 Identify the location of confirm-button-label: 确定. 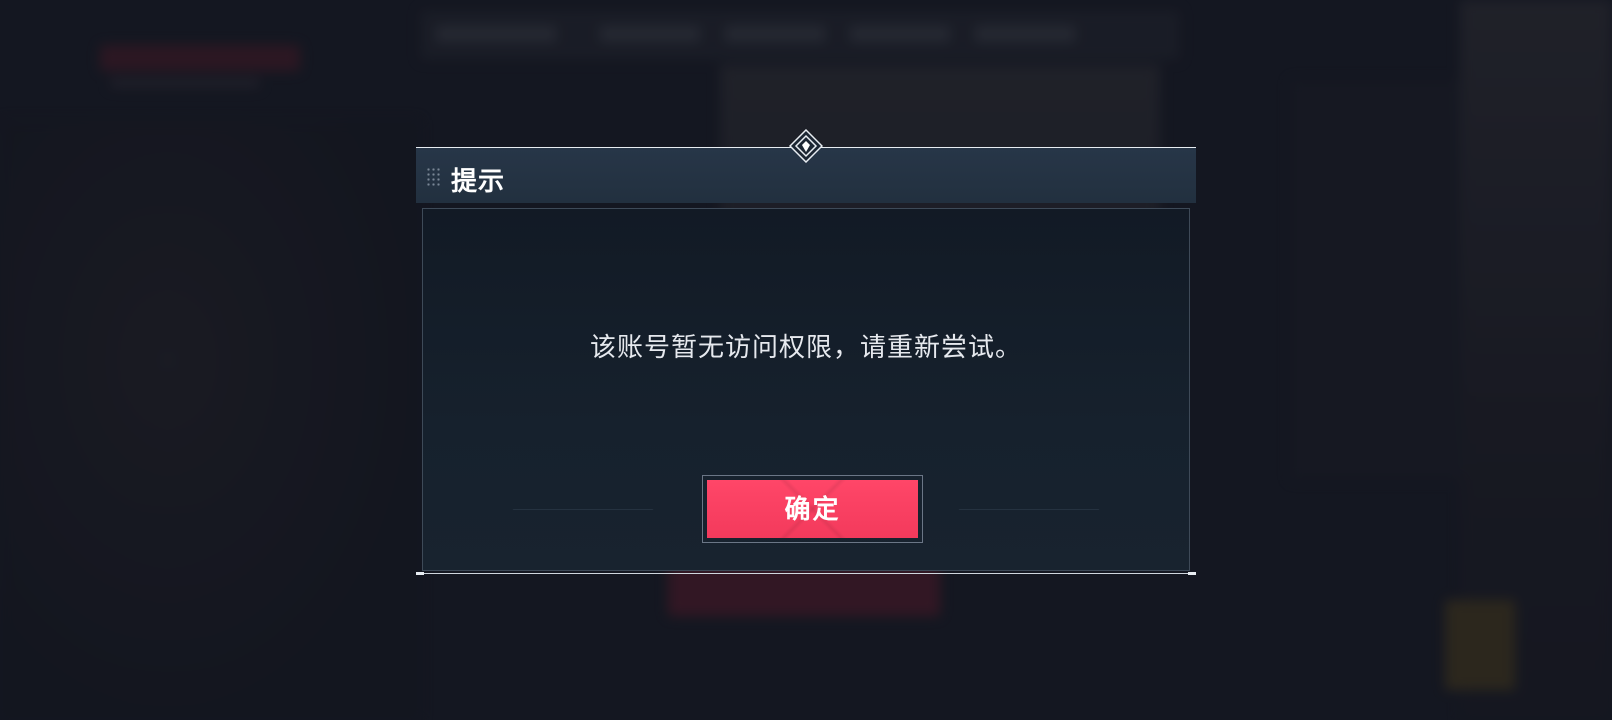
(812, 510).